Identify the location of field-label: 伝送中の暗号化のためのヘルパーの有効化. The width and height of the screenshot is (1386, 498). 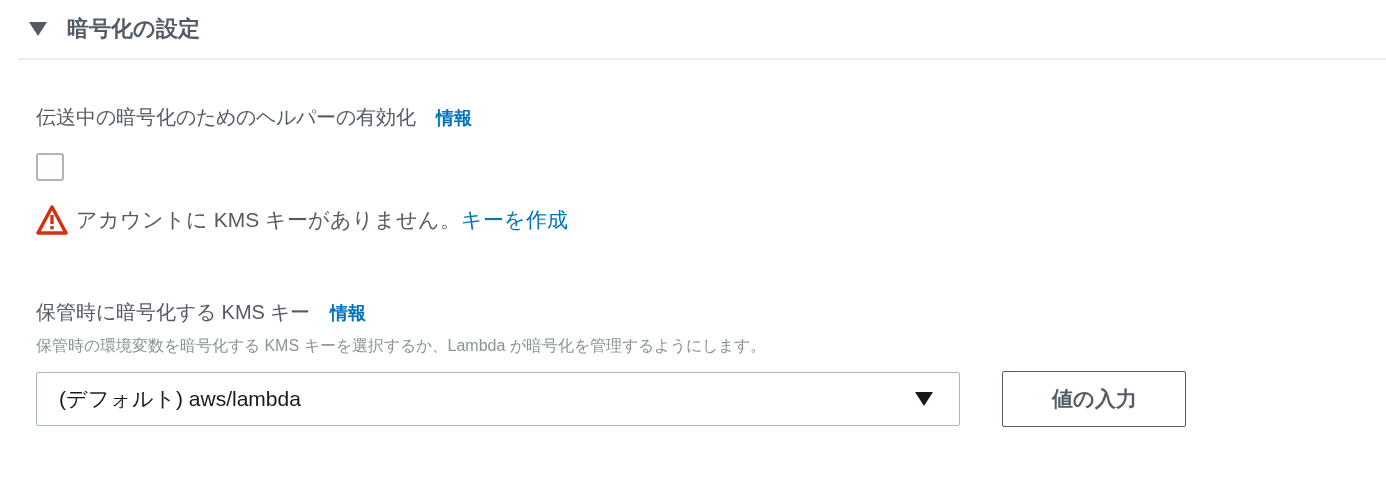
(226, 117).